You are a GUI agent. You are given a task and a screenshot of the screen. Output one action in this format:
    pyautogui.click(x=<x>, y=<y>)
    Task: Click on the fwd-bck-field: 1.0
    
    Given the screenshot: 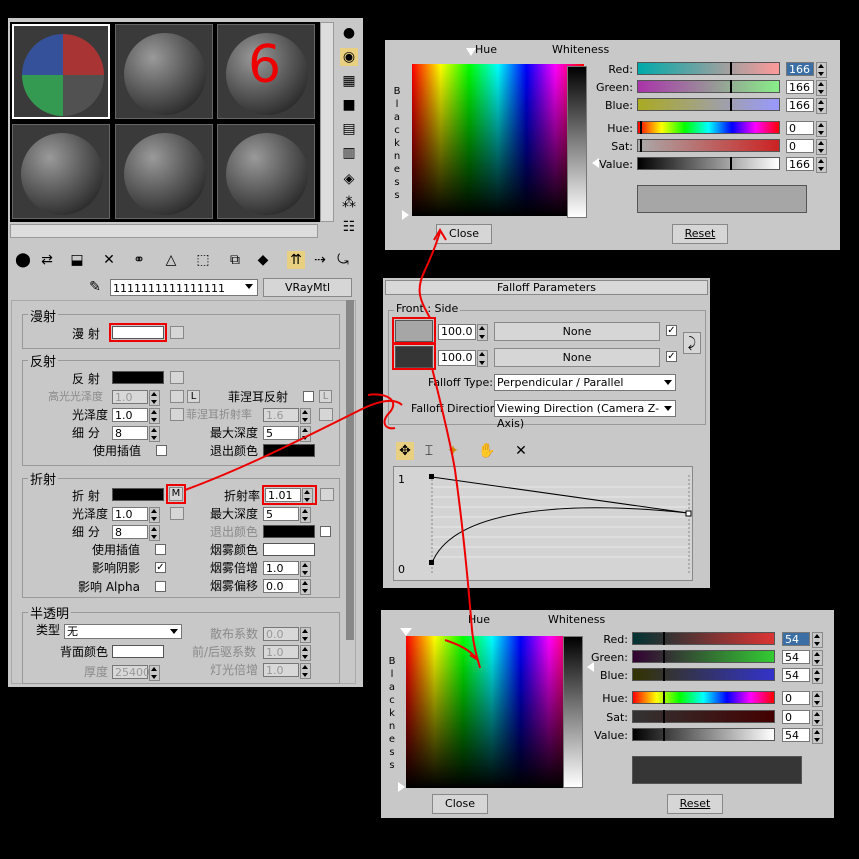 What is the action you would take?
    pyautogui.click(x=281, y=652)
    